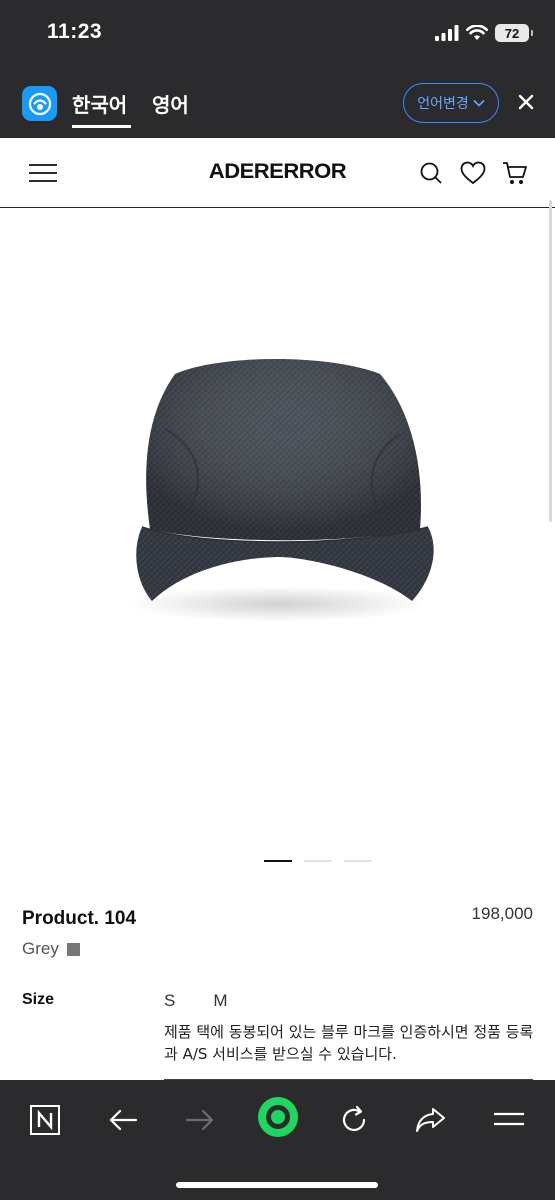 The image size is (555, 1200). Describe the element at coordinates (200, 1120) in the screenshot. I see `forward-arrow-icon` at that location.